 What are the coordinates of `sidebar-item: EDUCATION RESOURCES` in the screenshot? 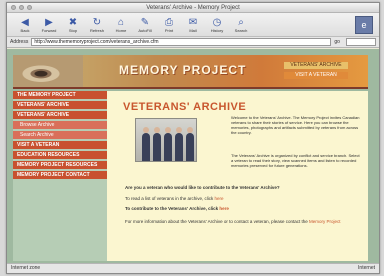 It's located at (60, 155).